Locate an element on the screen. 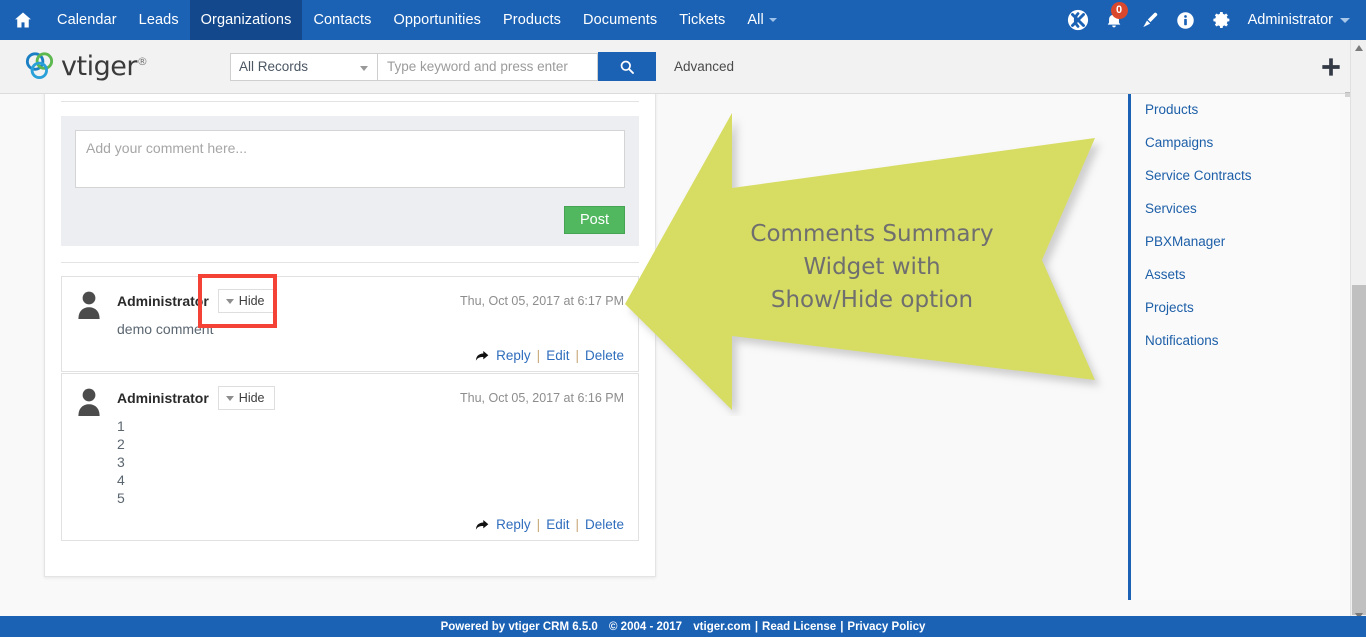 The width and height of the screenshot is (1366, 637). global-search-bar: vtiger® All Records Advanced is located at coordinates (683, 67).